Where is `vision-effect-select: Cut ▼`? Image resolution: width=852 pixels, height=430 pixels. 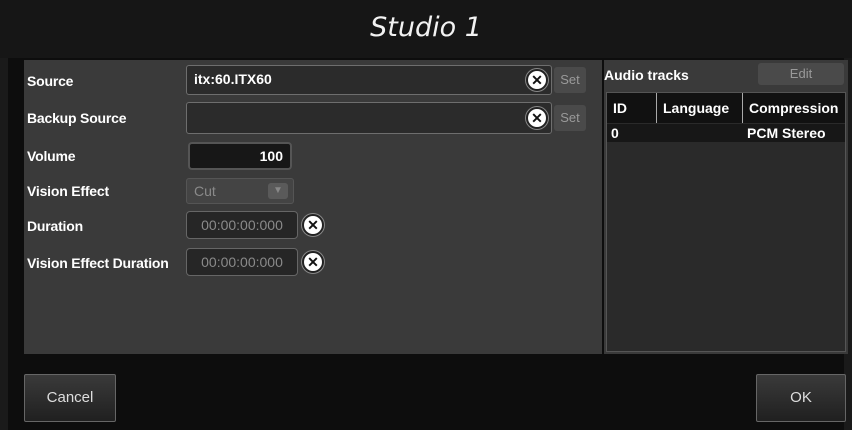
vision-effect-select: Cut ▼ is located at coordinates (240, 191).